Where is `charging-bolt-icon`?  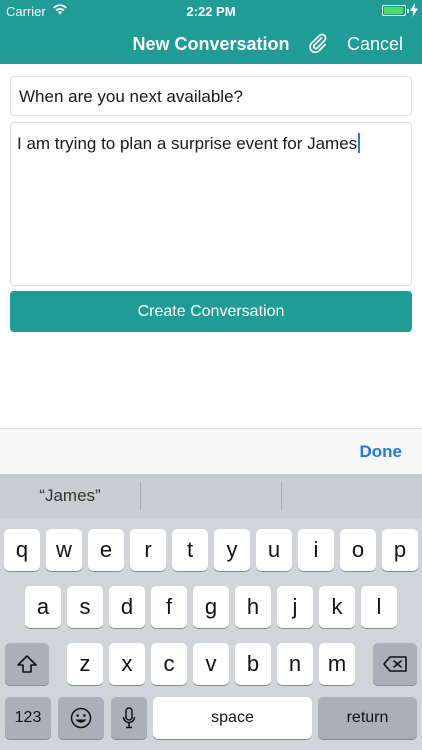 charging-bolt-icon is located at coordinates (414, 10).